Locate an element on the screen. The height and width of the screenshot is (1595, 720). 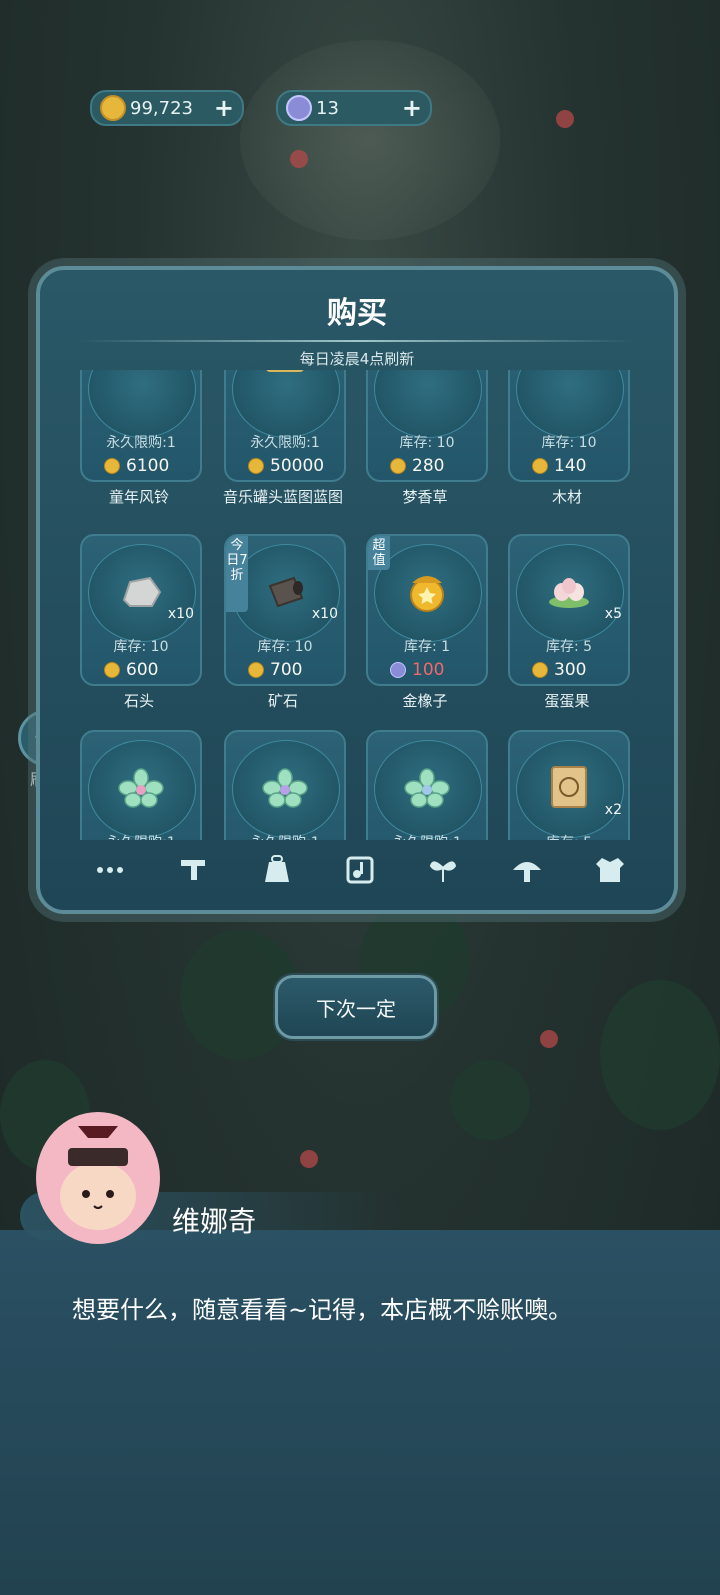
price-value: 100 is located at coordinates (428, 670).